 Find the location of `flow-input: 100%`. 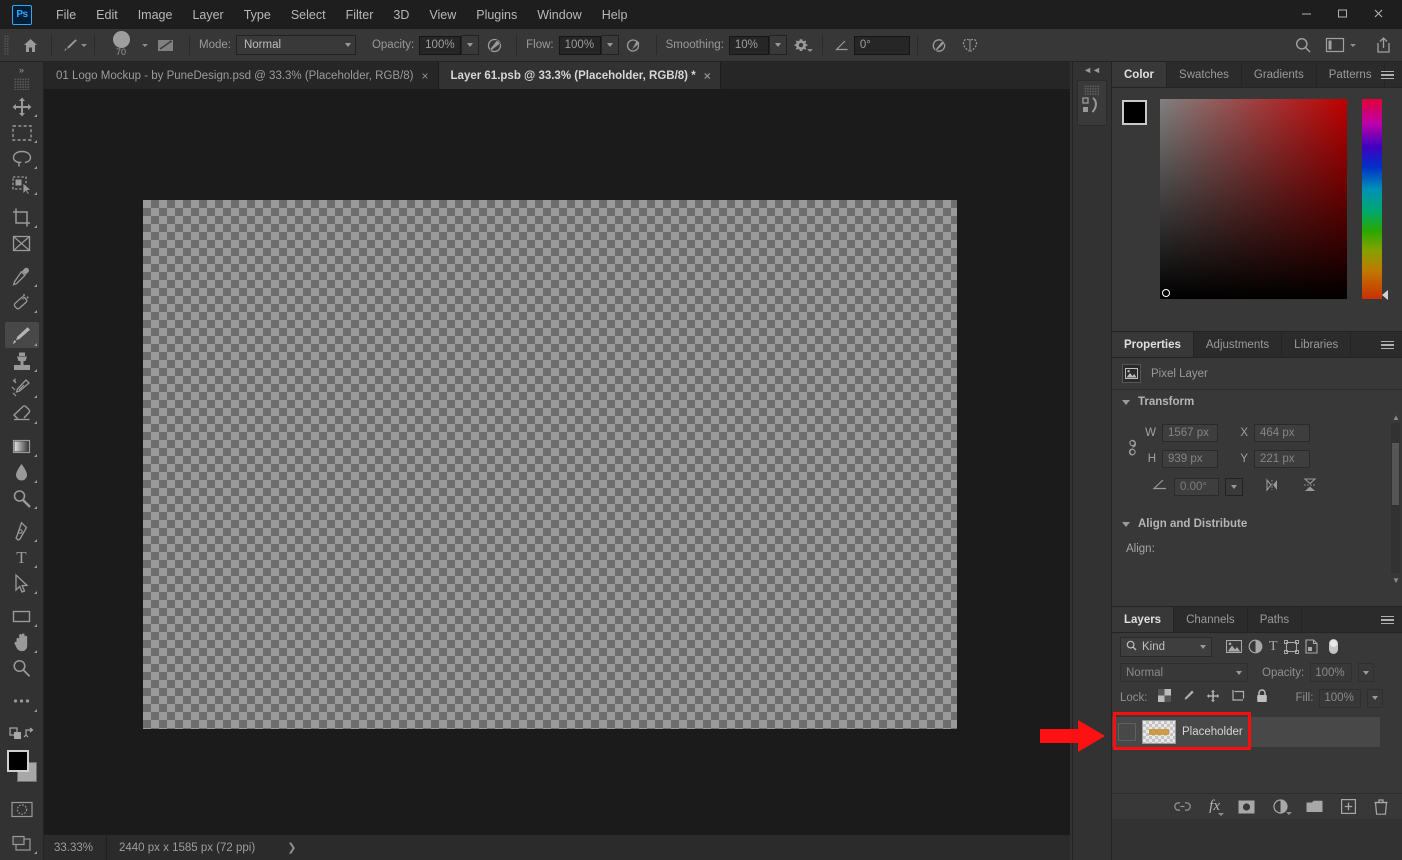

flow-input: 100% is located at coordinates (579, 45).